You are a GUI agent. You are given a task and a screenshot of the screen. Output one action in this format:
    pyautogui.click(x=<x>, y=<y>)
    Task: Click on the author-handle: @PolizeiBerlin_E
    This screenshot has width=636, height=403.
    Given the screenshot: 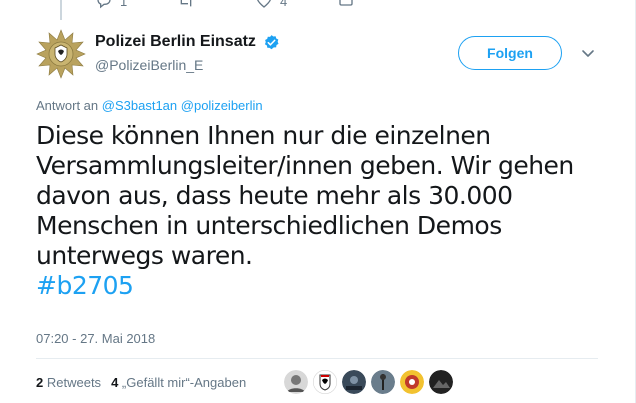 What is the action you would take?
    pyautogui.click(x=187, y=65)
    